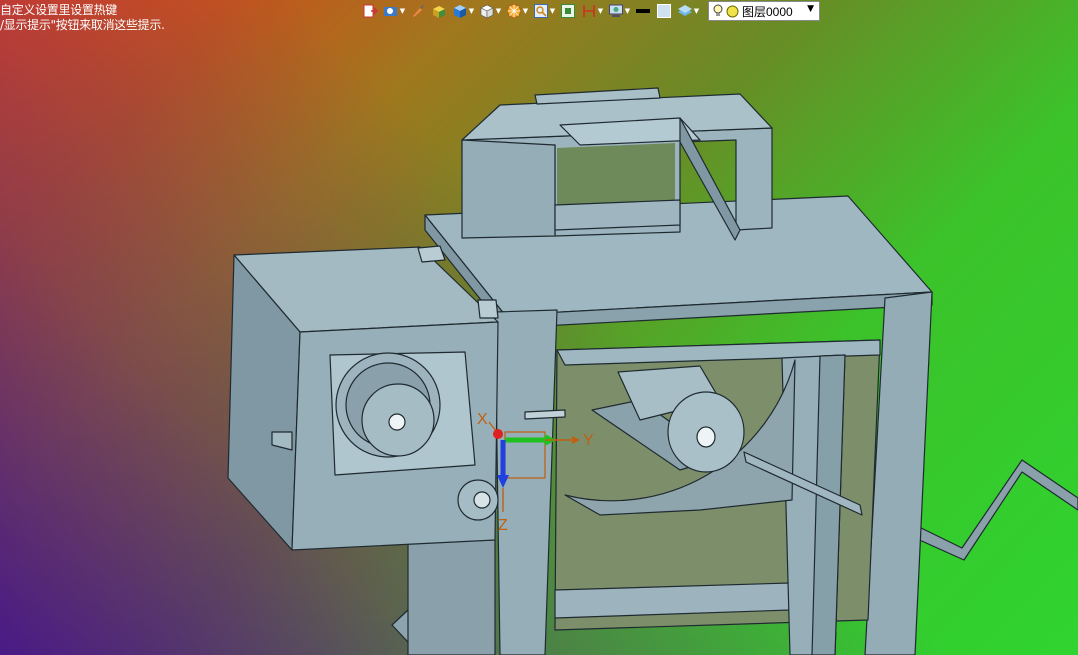 This screenshot has height=655, width=1078. What do you see at coordinates (545, 414) in the screenshot?
I see `bolt-bar` at bounding box center [545, 414].